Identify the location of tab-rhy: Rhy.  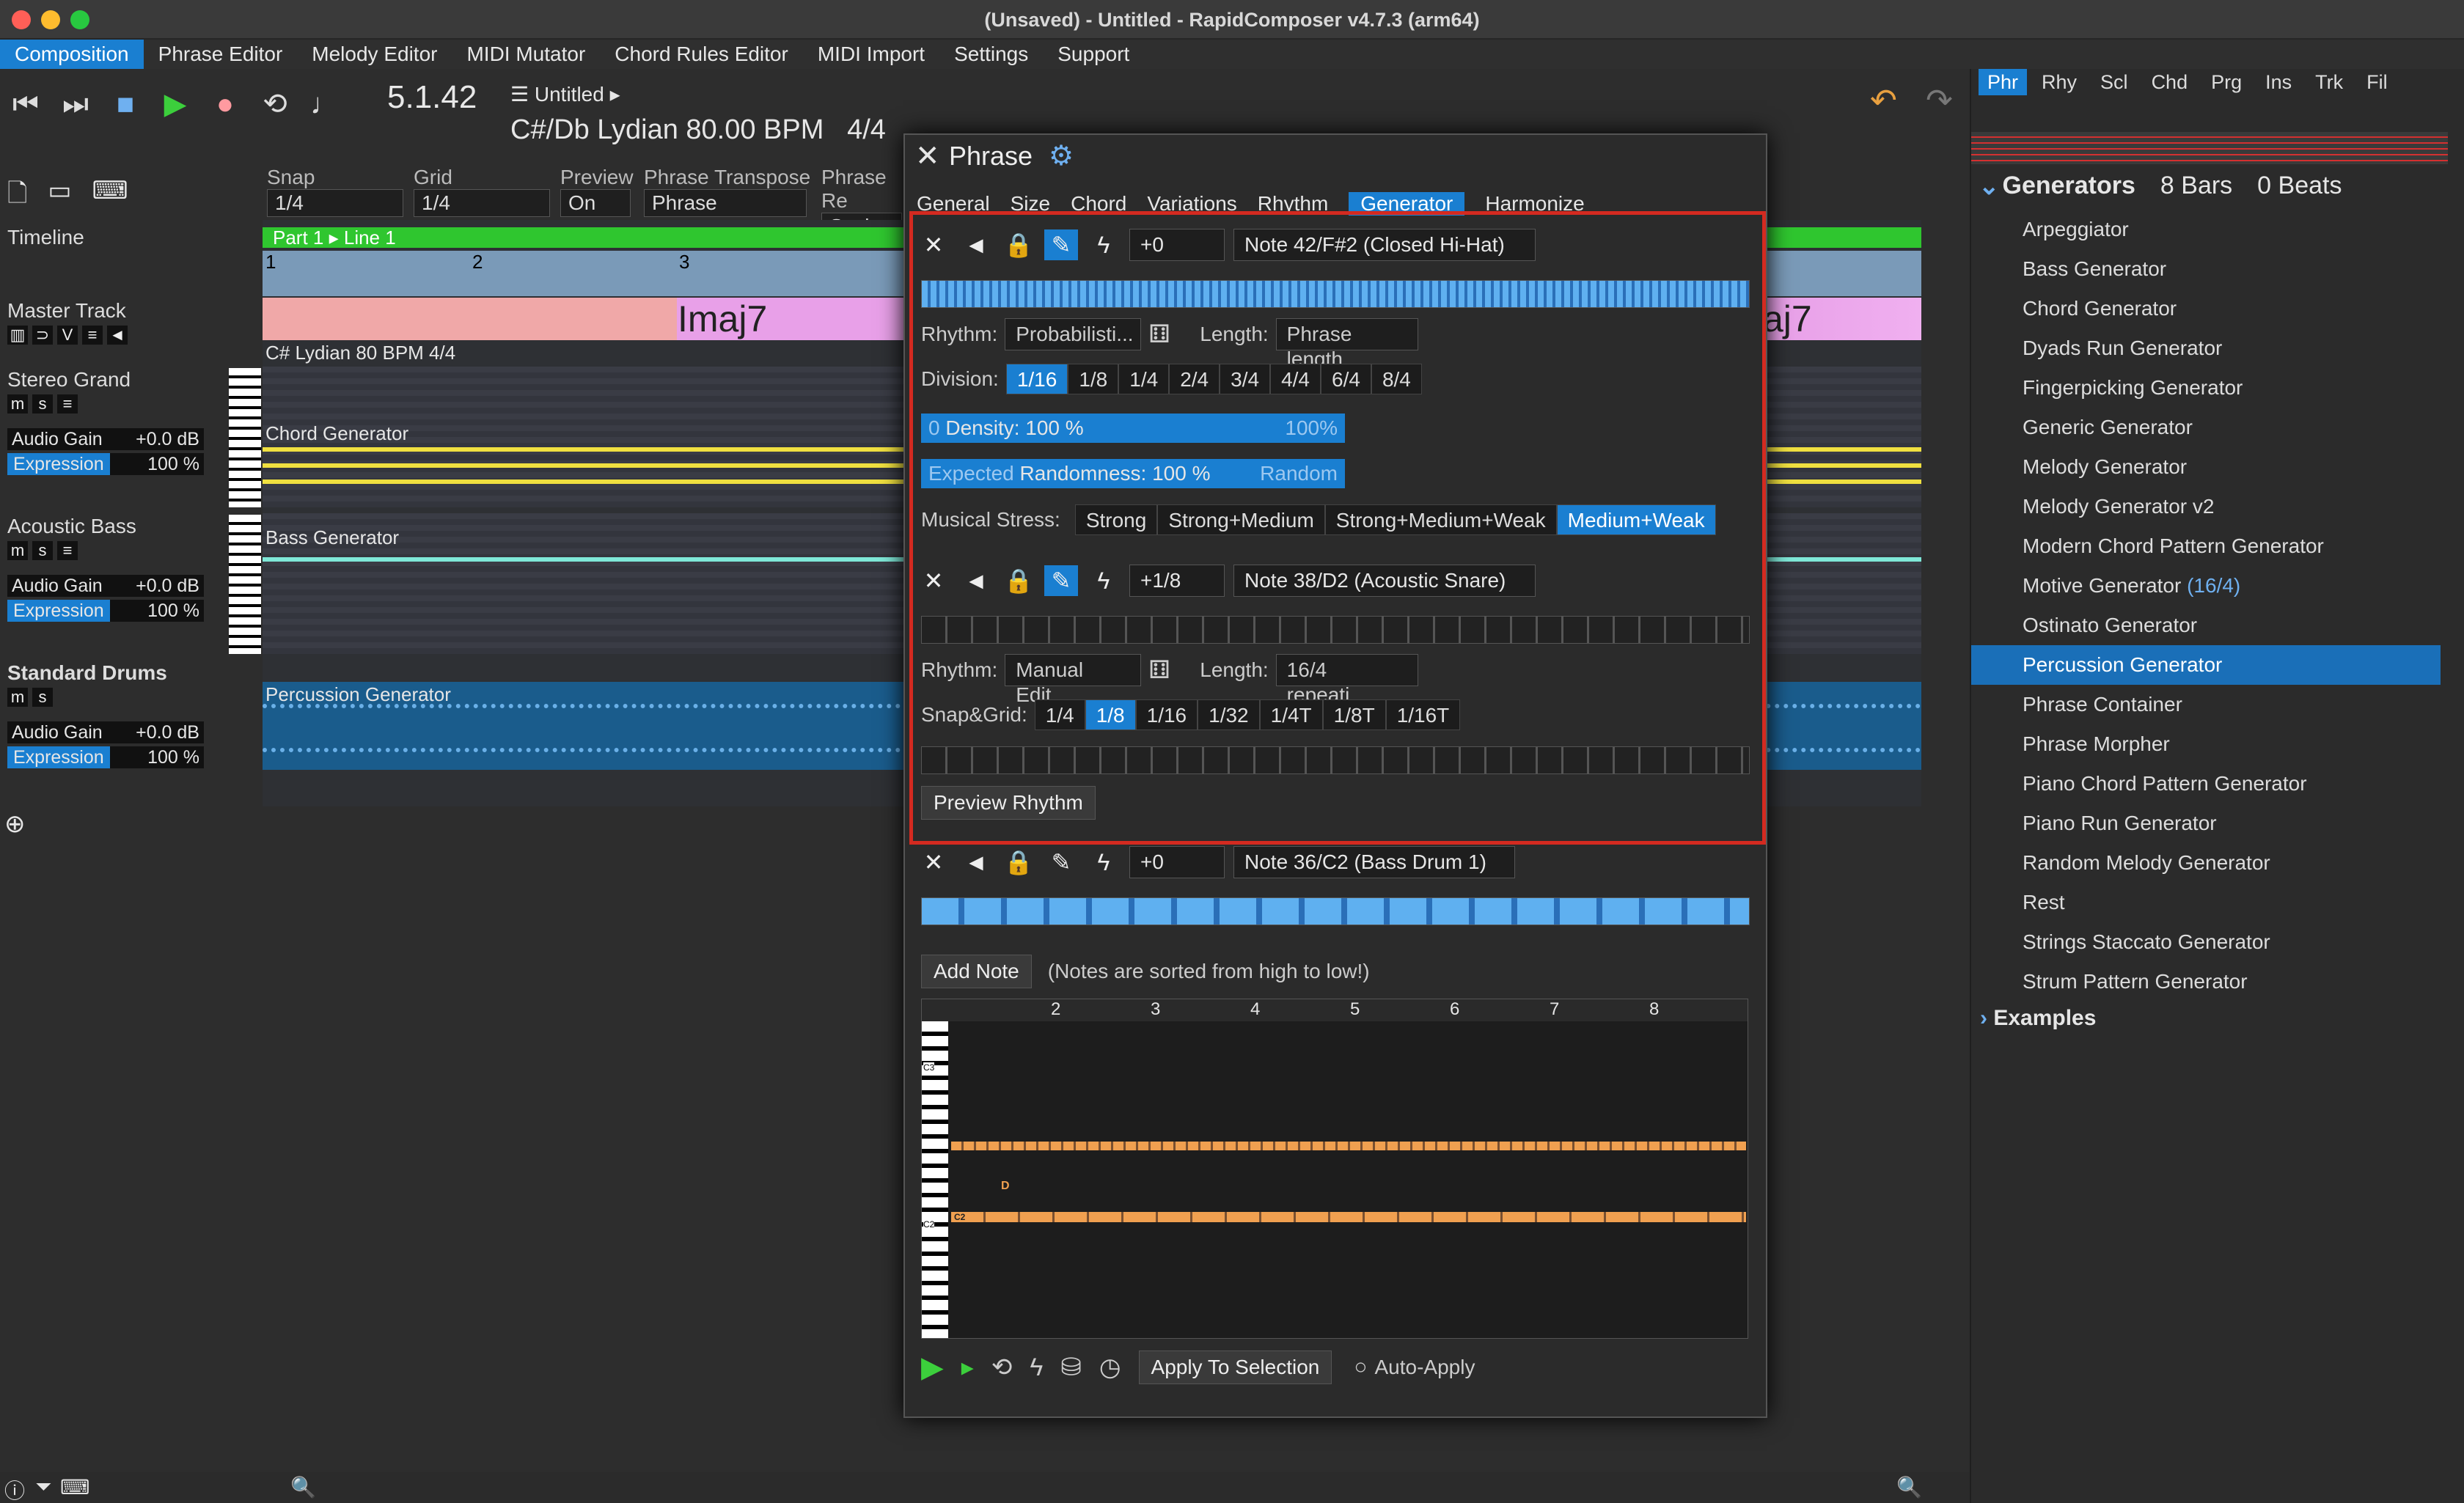
(2059, 82).